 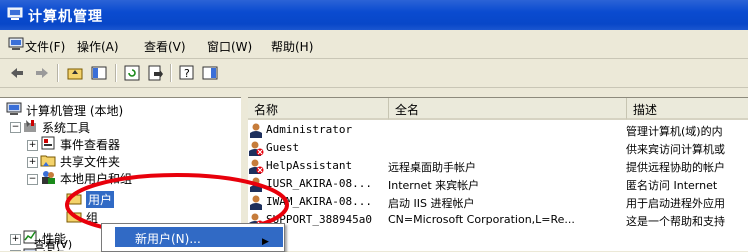 What do you see at coordinates (90, 162) in the screenshot?
I see `tree-label-shared-folders: 共享文件夹` at bounding box center [90, 162].